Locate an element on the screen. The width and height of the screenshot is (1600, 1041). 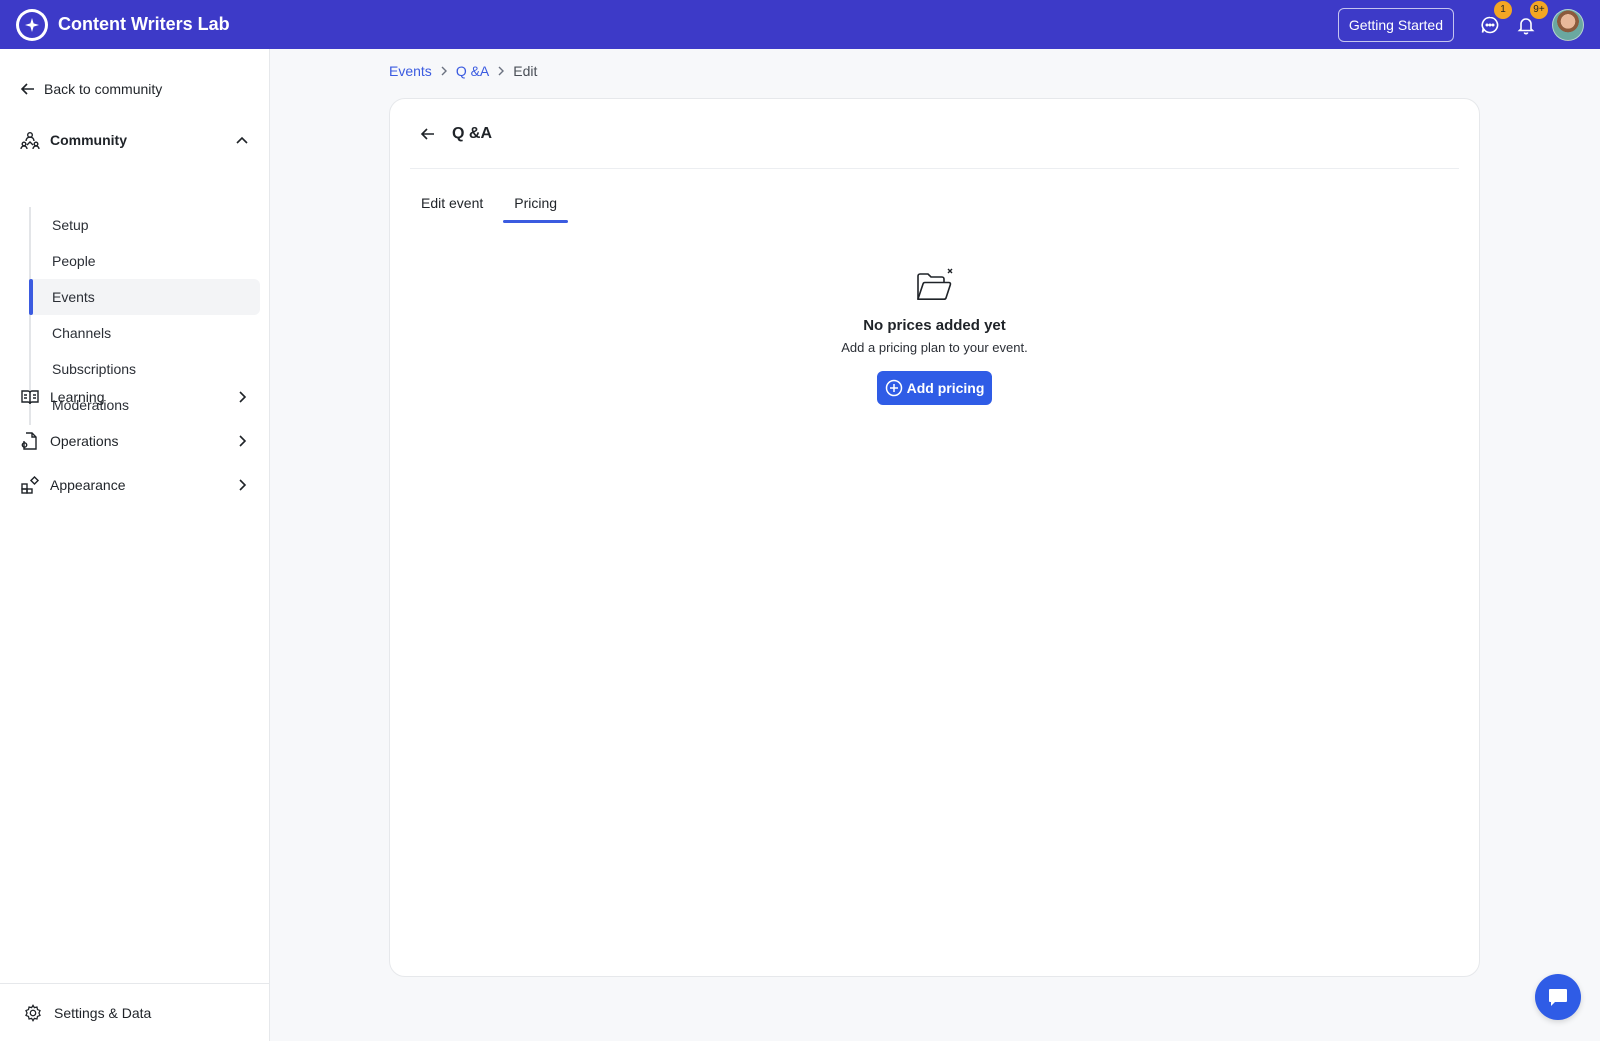
back-label: Back to community is located at coordinates (103, 89).